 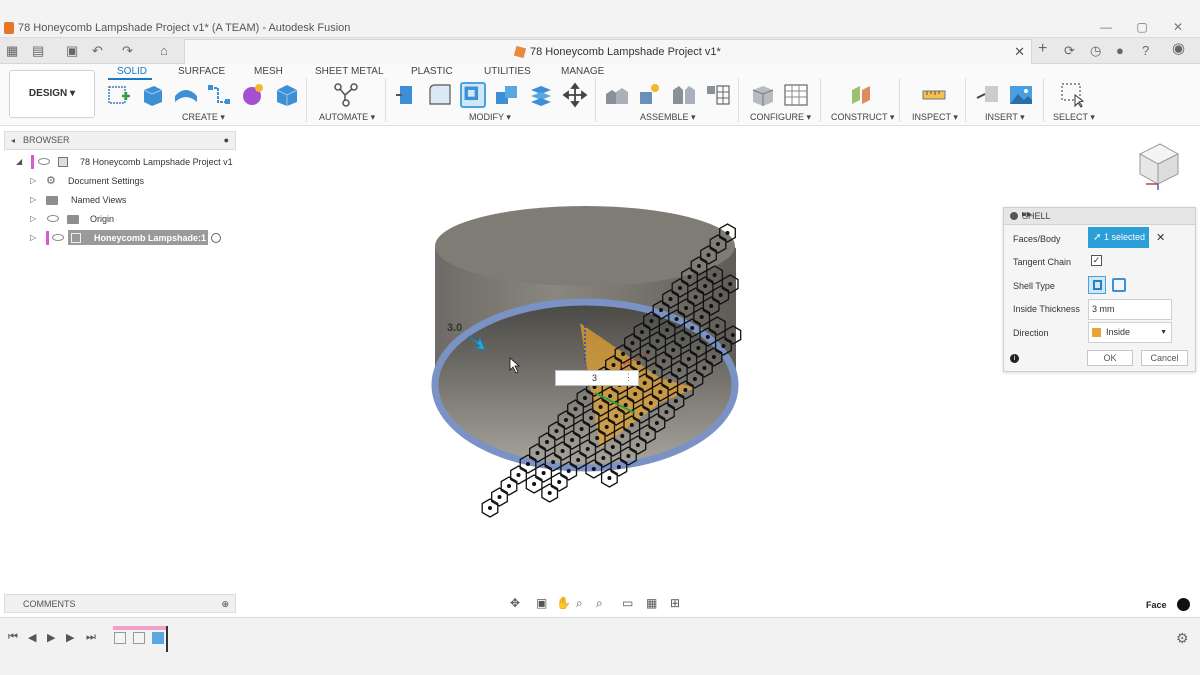 I want to click on pin-icon: ●, so click(x=226, y=140).